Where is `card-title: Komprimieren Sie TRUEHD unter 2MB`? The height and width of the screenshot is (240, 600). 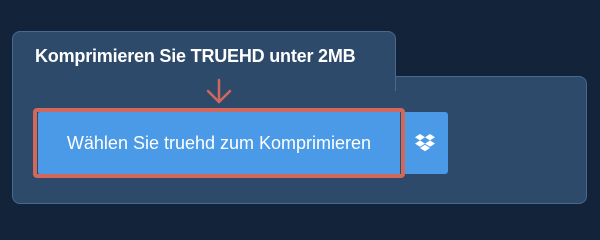 card-title: Komprimieren Sie TRUEHD unter 2MB is located at coordinates (195, 56).